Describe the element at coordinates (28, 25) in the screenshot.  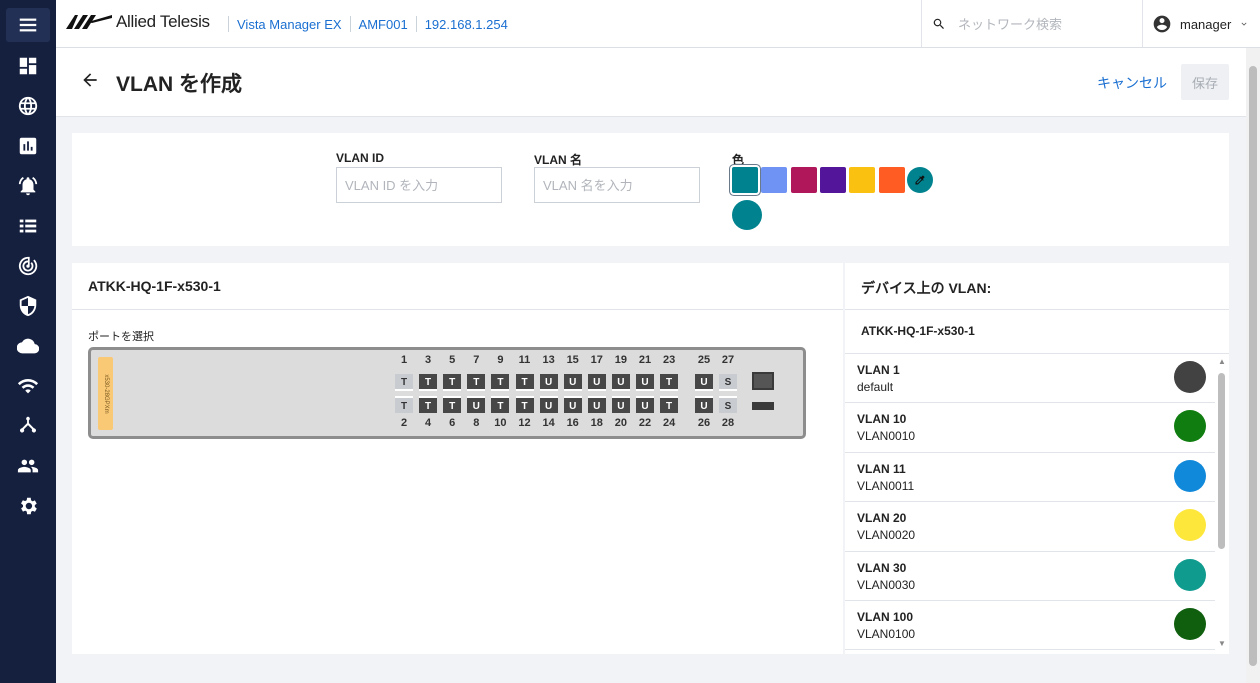
I see `menu-icon` at that location.